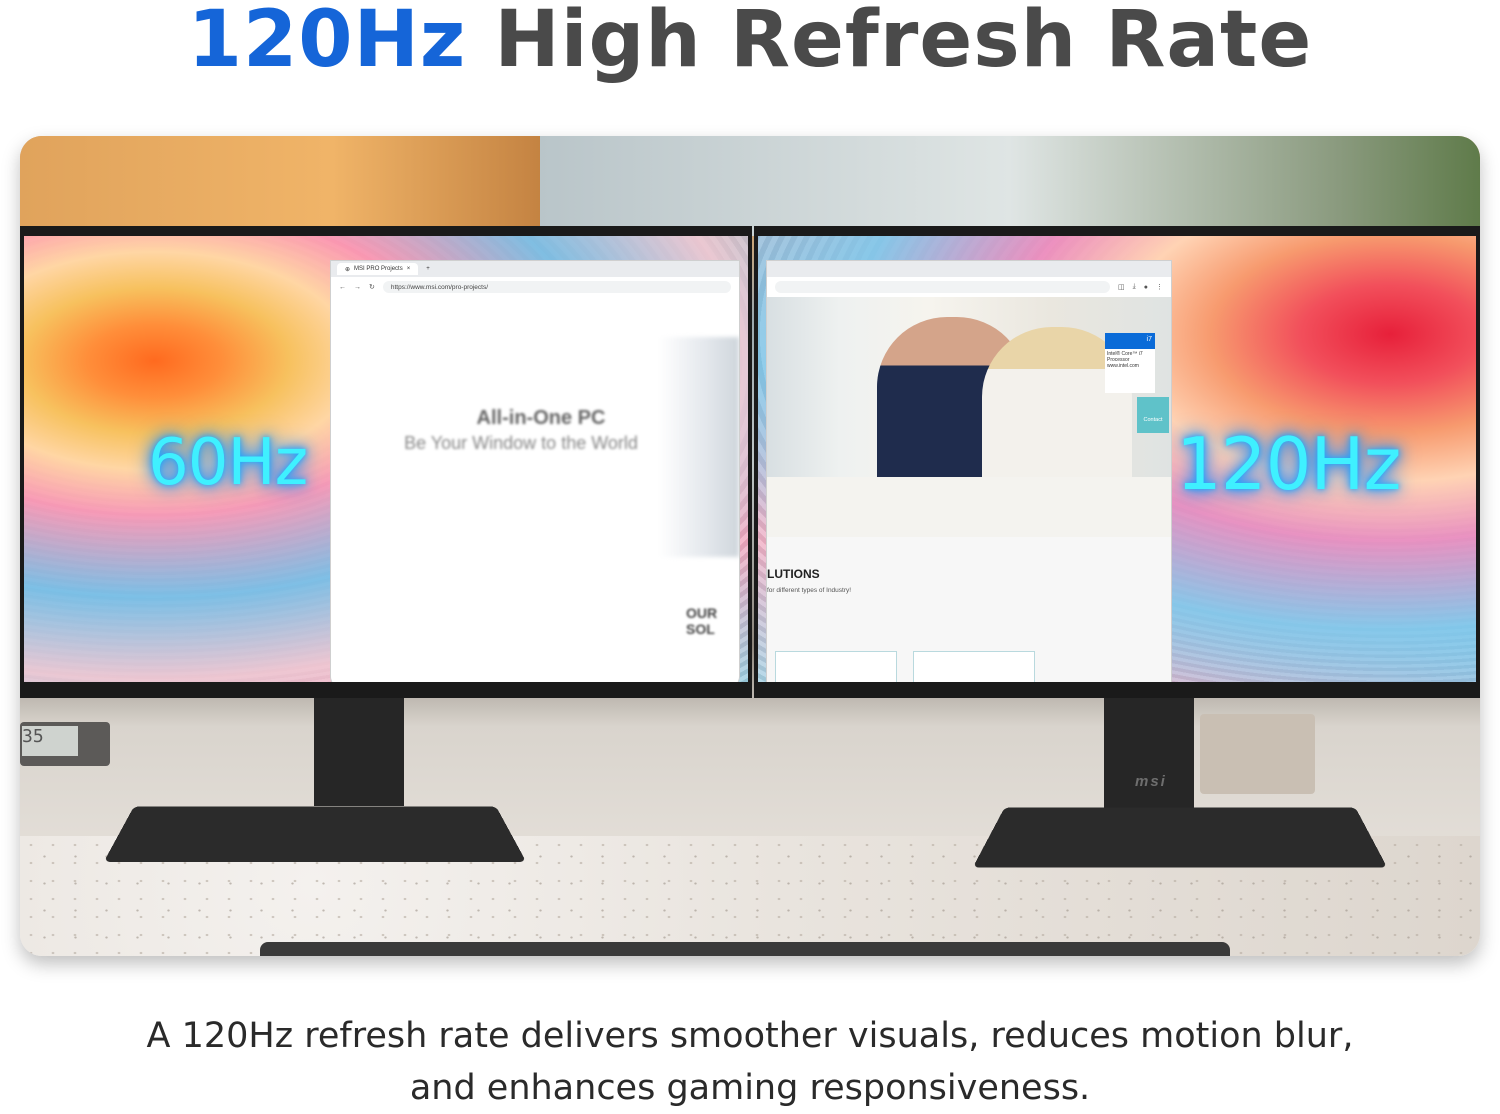 Image resolution: width=1500 pixels, height=1114 pixels. I want to click on rate-label-120hz: 120Hz, so click(1288, 464).